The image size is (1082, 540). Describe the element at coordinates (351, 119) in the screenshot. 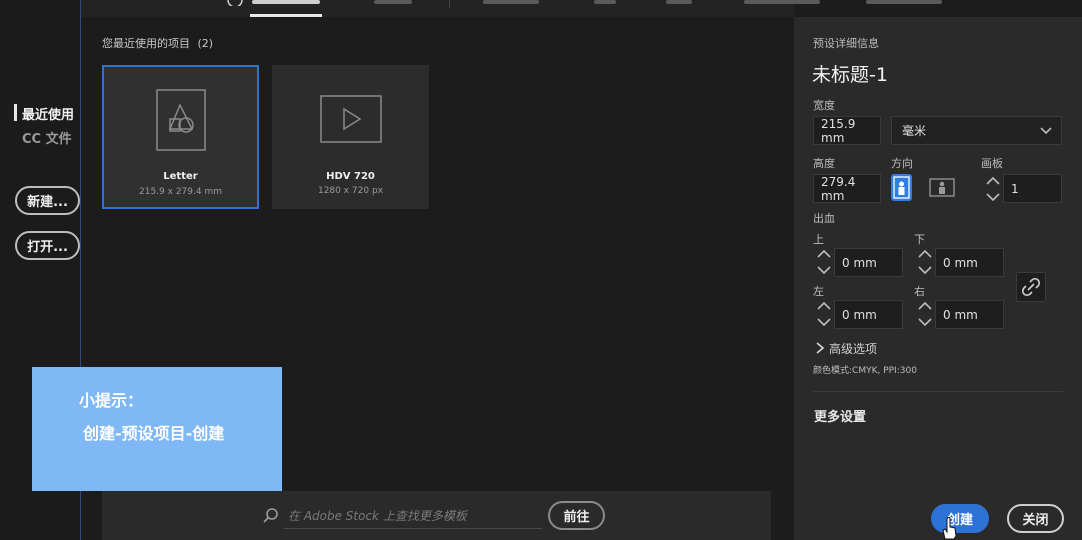

I see `video-icon` at that location.